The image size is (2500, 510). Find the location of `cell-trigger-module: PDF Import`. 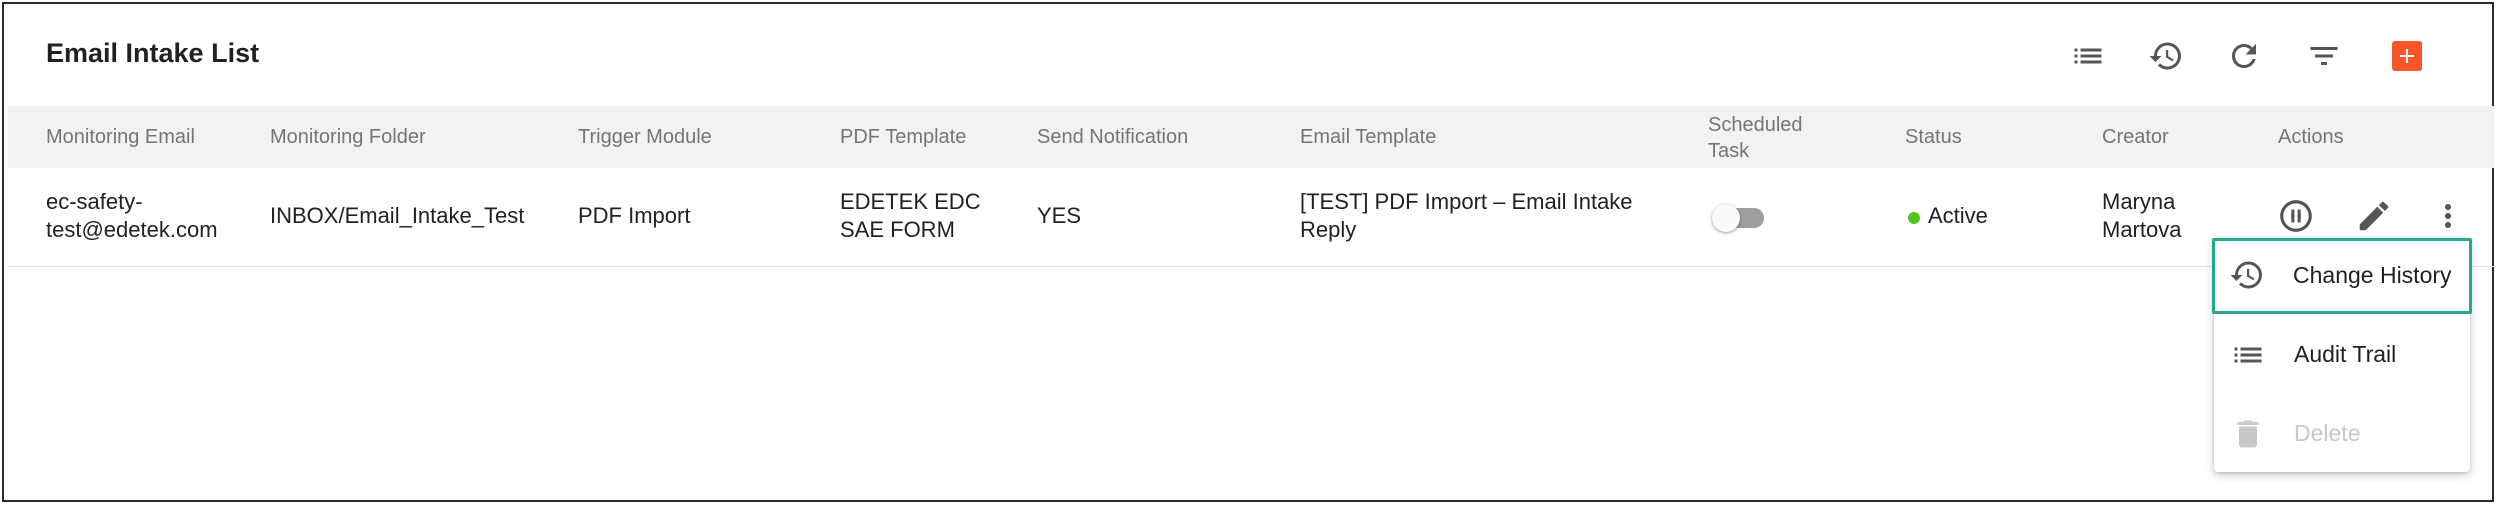

cell-trigger-module: PDF Import is located at coordinates (634, 215).